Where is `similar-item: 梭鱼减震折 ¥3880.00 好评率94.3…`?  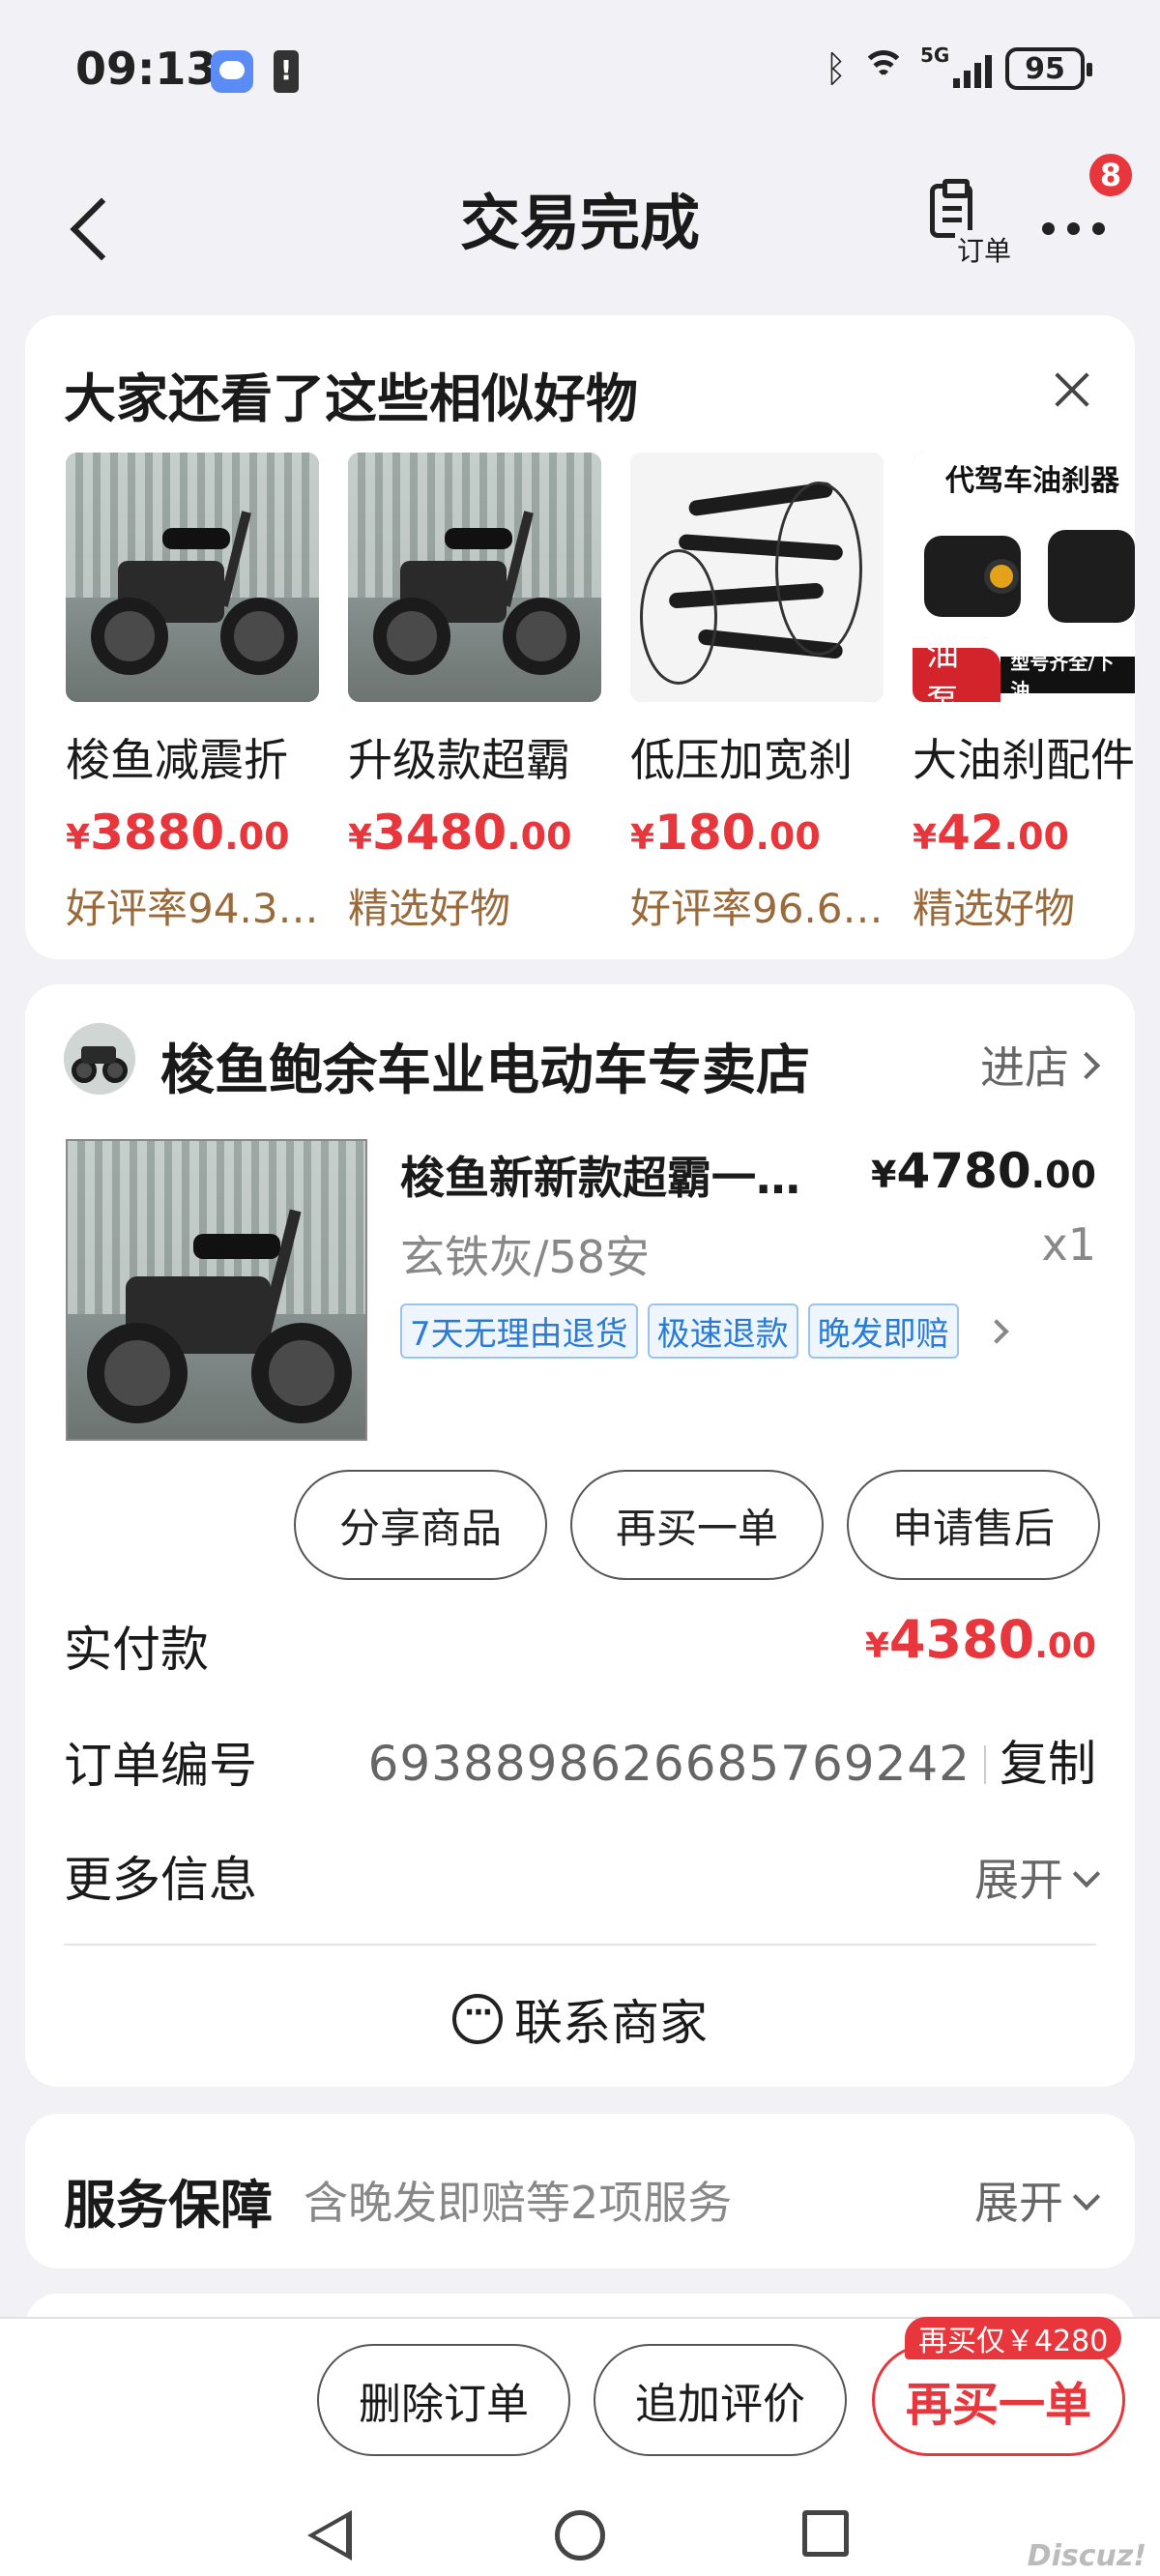
similar-item: 梭鱼减震折 ¥3880.00 好评率94.3… is located at coordinates (196, 694).